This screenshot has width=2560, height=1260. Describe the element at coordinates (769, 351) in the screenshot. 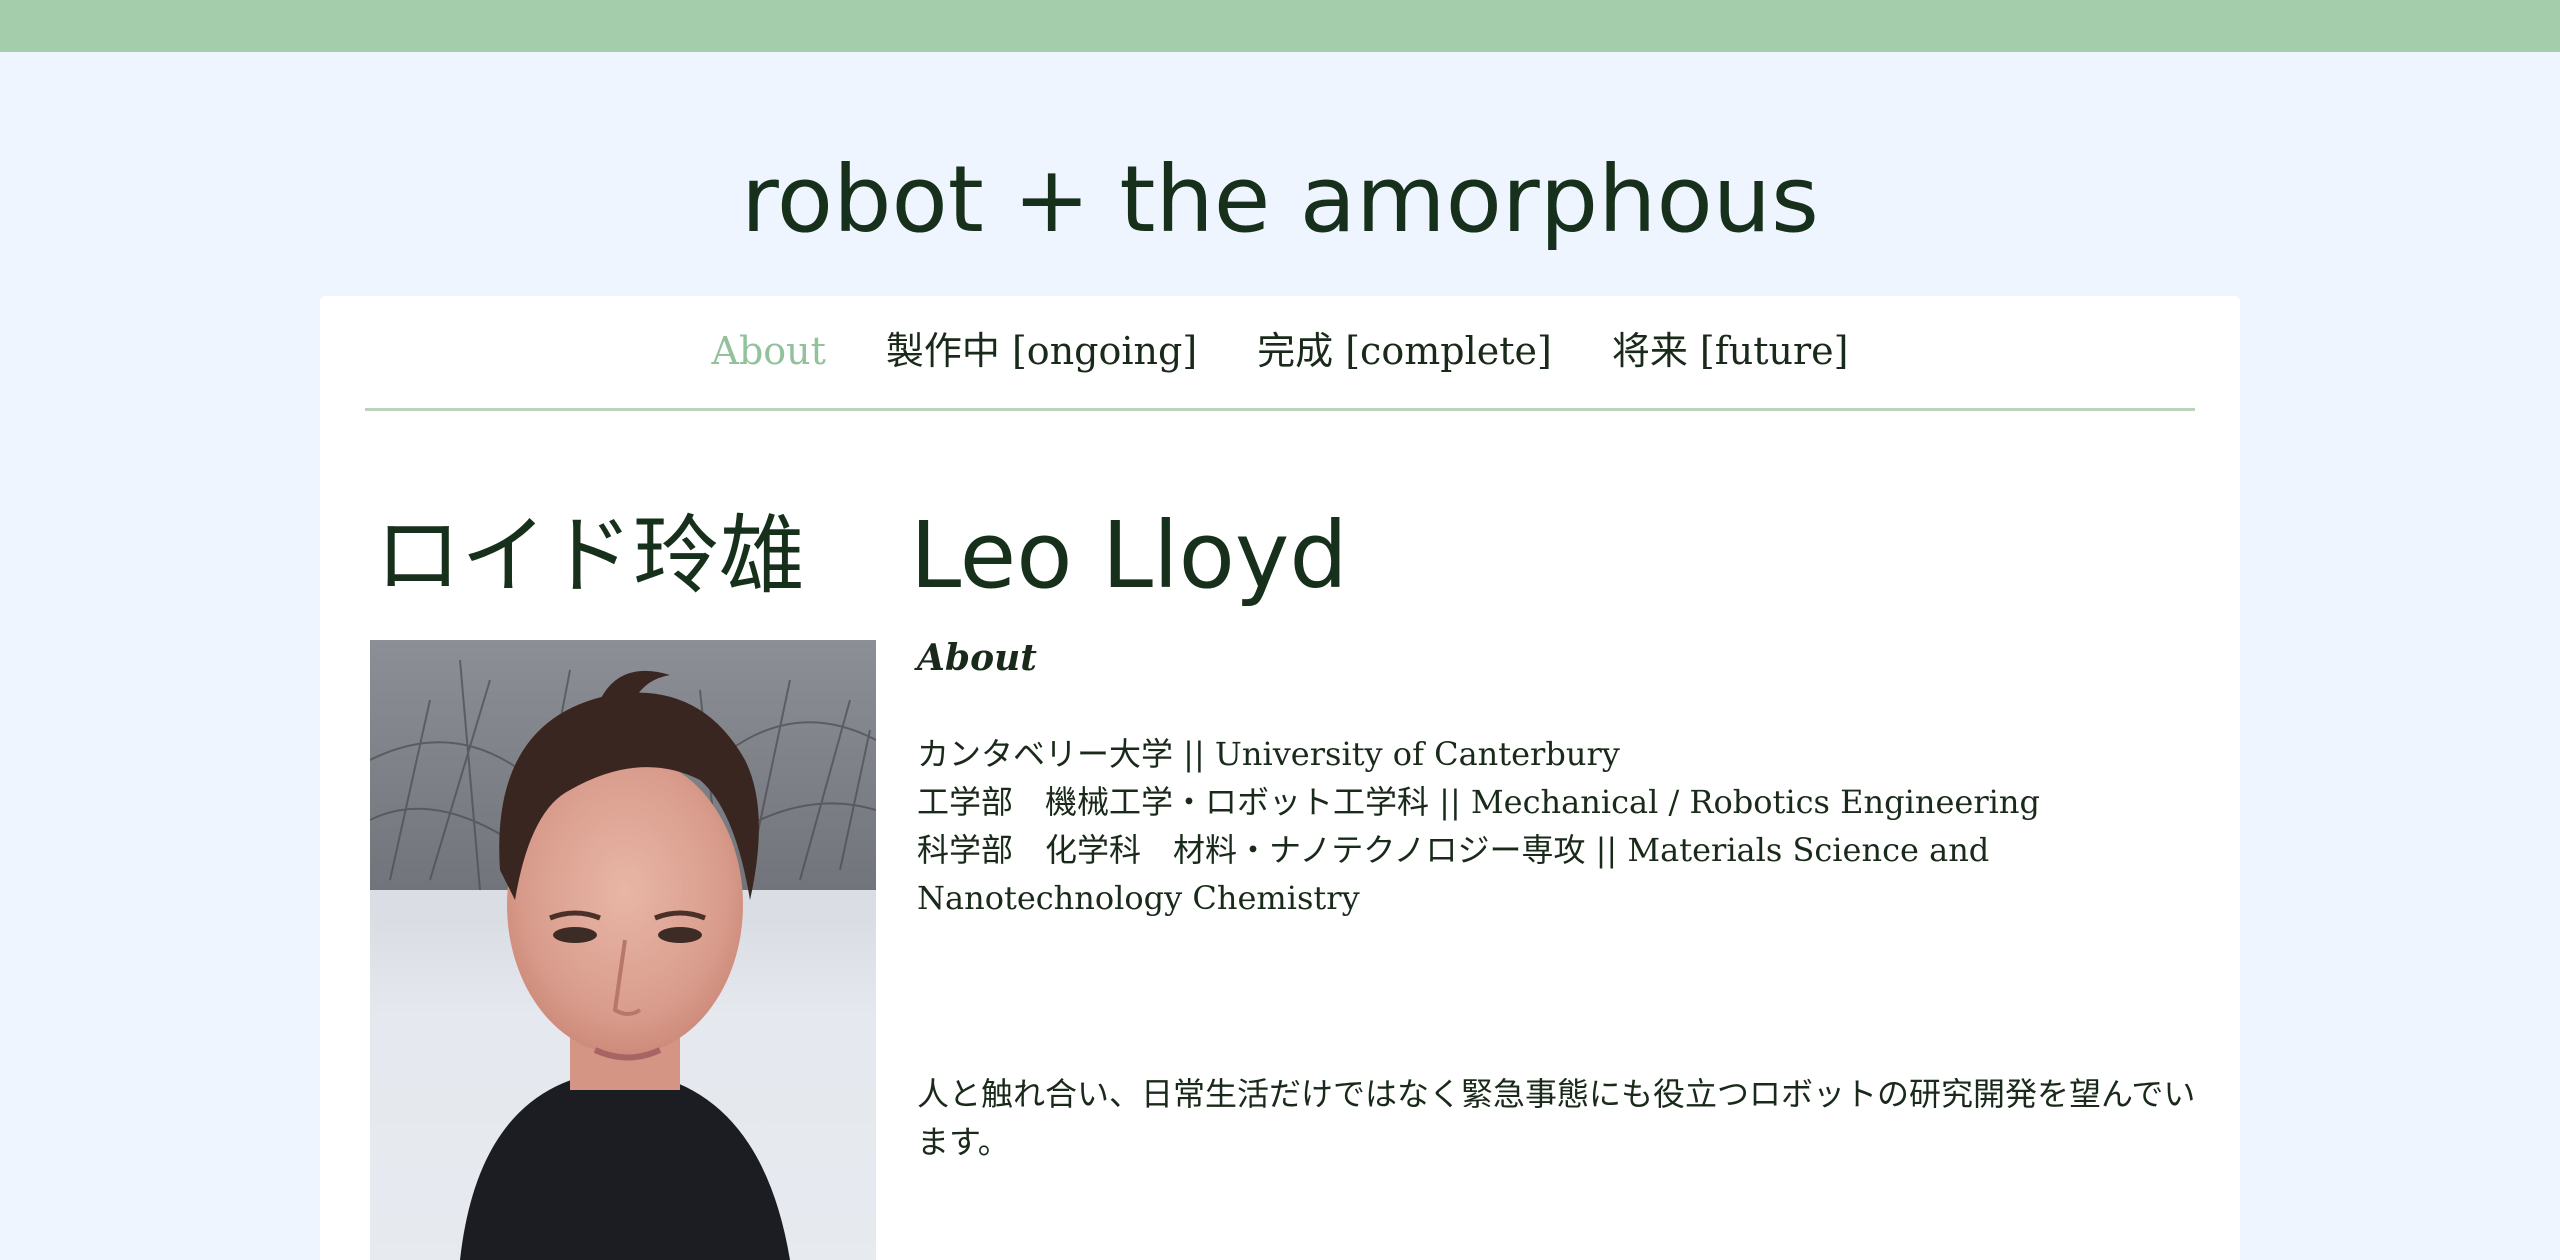

I see `nav-item-about: About` at that location.